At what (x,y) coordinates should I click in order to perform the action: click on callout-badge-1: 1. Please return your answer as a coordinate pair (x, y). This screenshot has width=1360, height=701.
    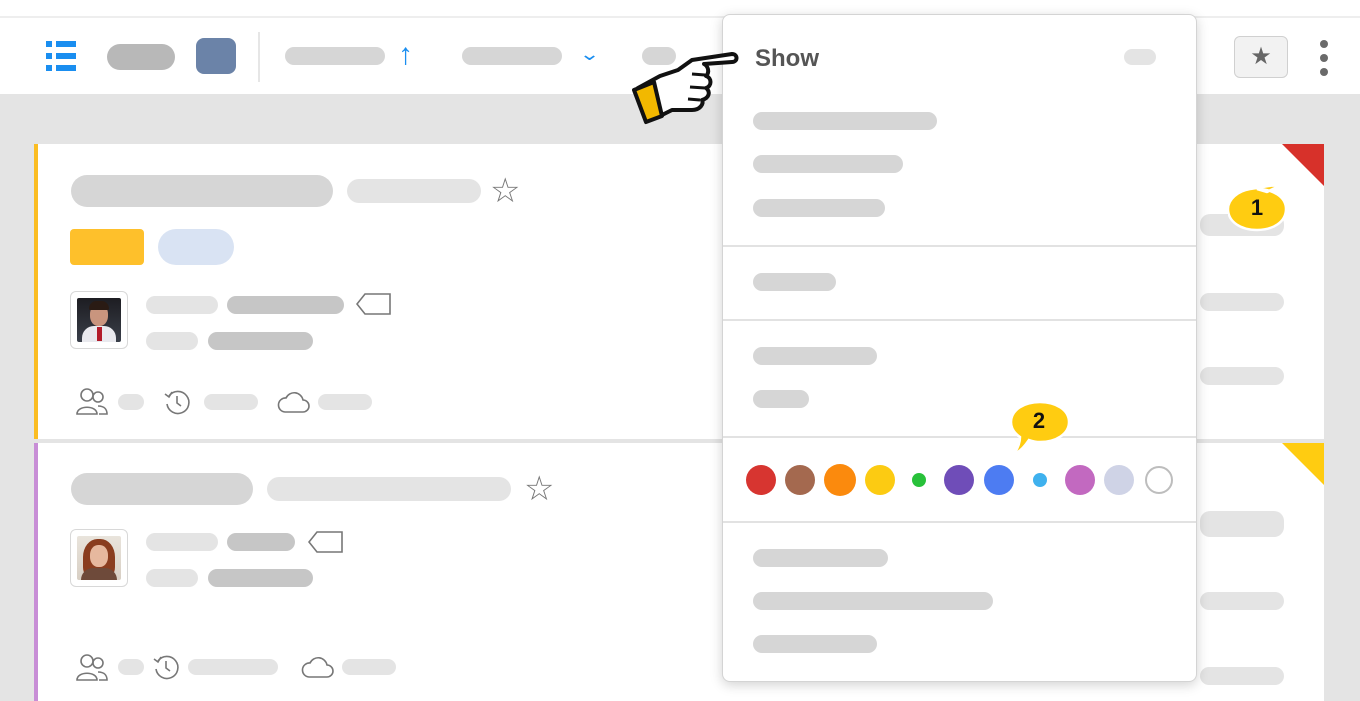
    Looking at the image, I should click on (1258, 210).